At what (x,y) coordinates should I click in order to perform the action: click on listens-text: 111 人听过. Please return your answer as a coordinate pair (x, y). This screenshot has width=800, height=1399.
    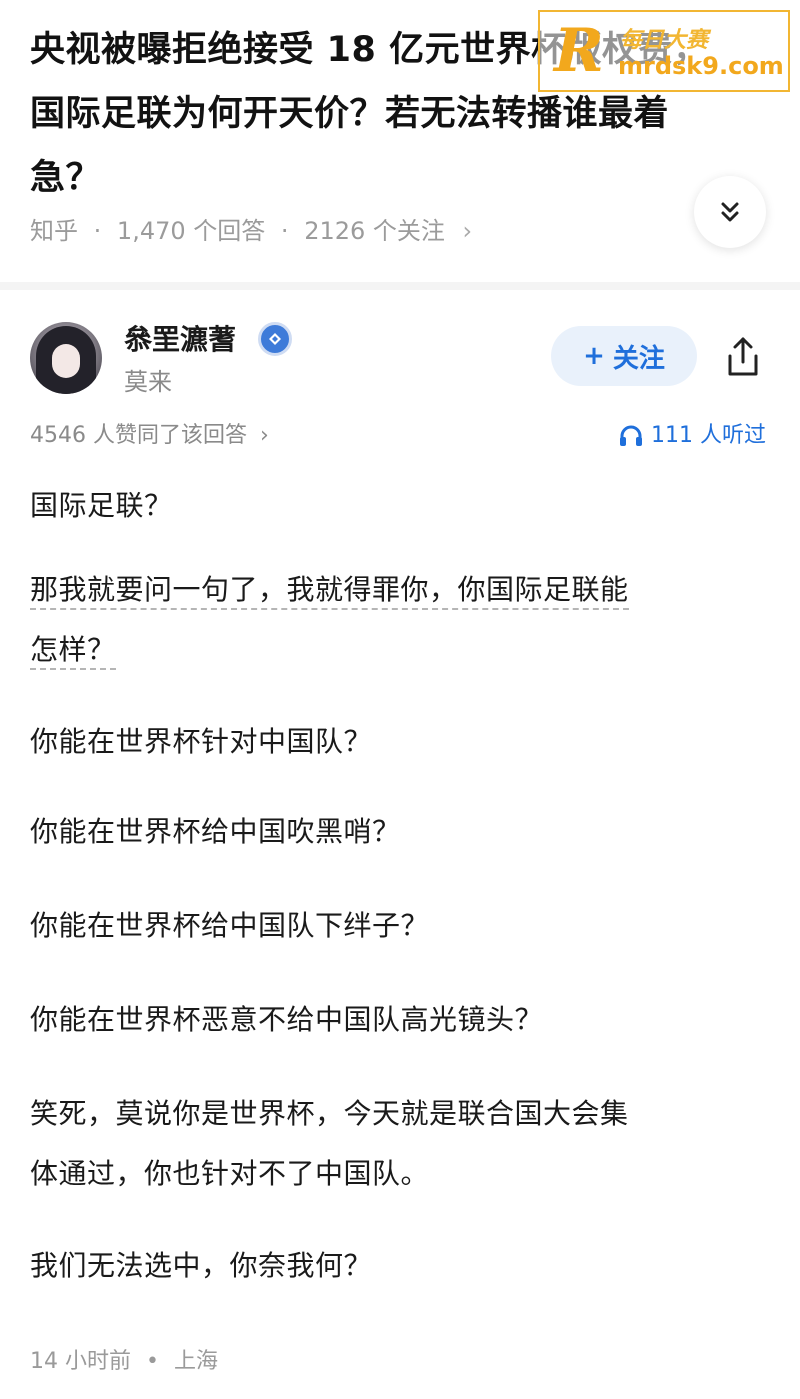
    Looking at the image, I should click on (708, 435).